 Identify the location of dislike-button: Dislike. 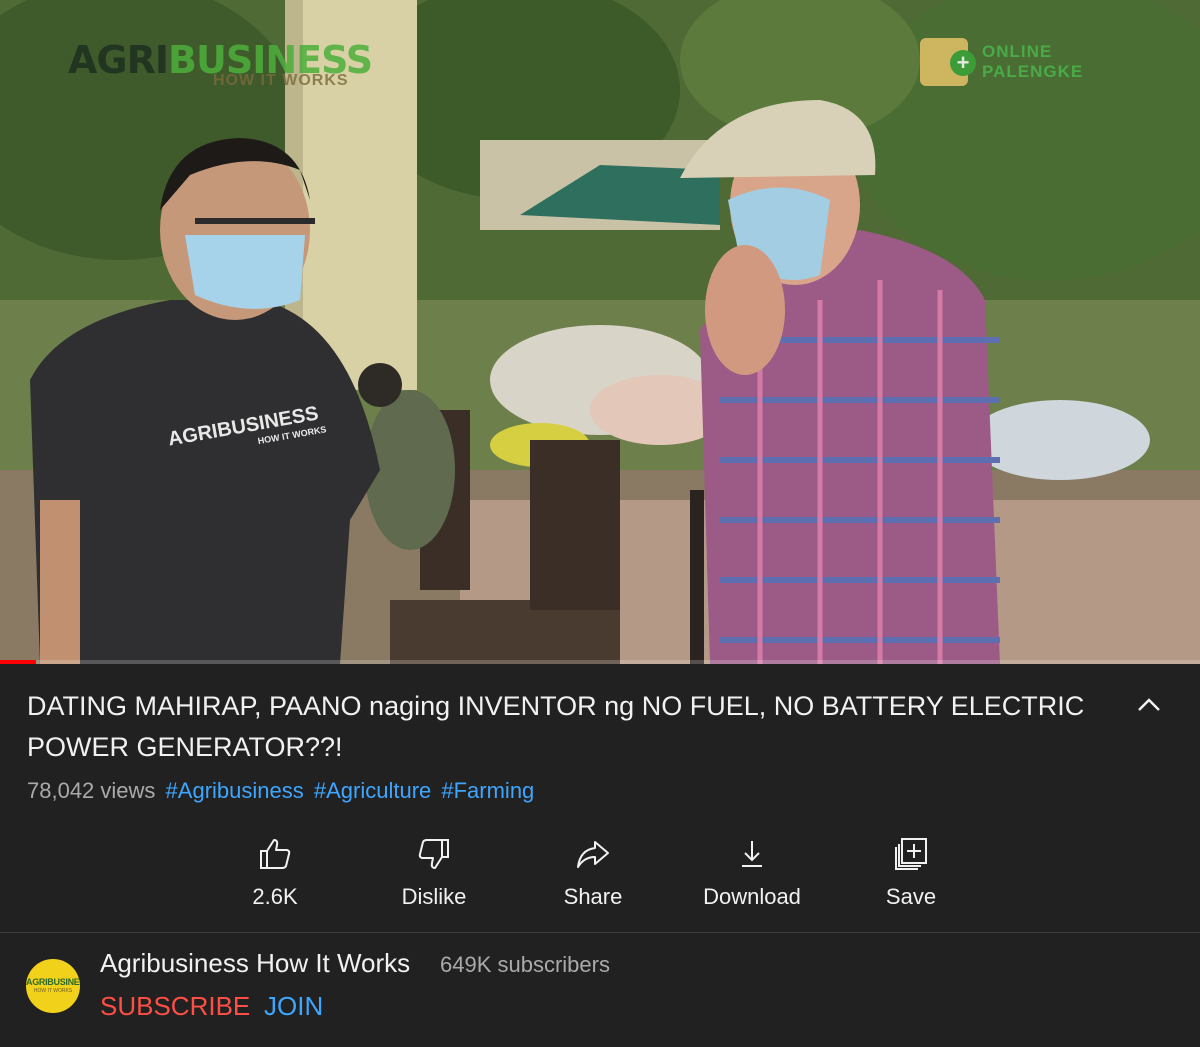
(434, 873).